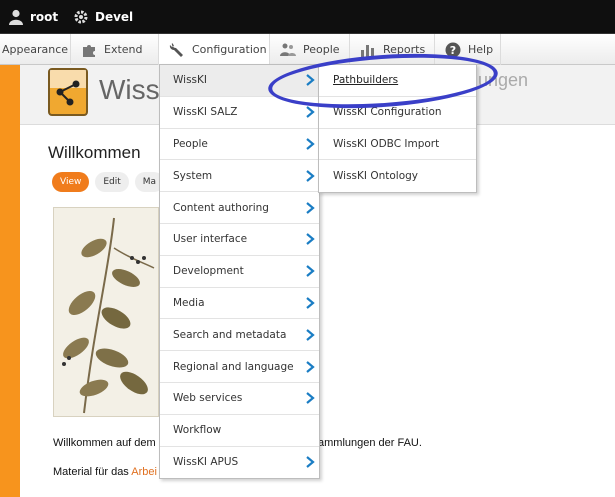 This screenshot has width=615, height=497. What do you see at coordinates (239, 303) in the screenshot?
I see `config-item-media: Media` at bounding box center [239, 303].